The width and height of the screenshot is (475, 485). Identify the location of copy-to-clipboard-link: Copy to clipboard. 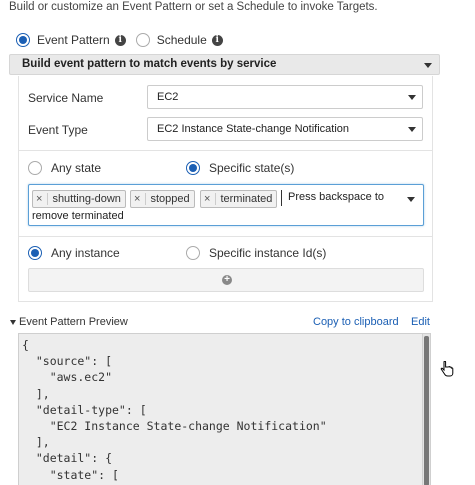
(356, 322).